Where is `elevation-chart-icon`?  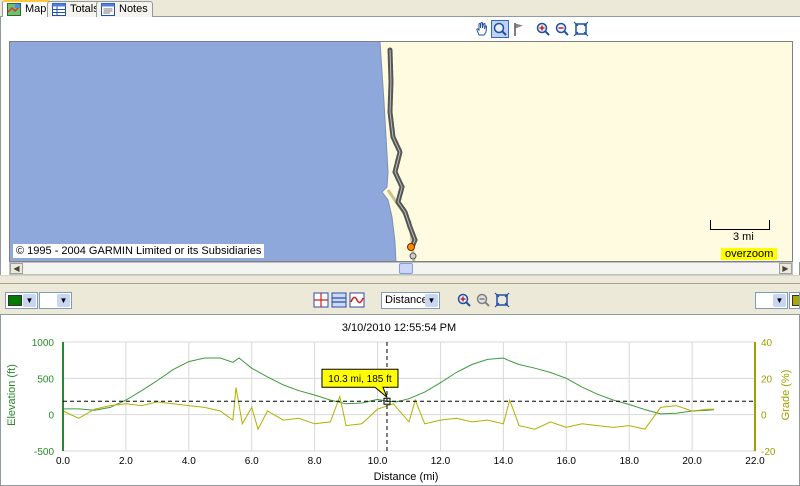 elevation-chart-icon is located at coordinates (321, 300).